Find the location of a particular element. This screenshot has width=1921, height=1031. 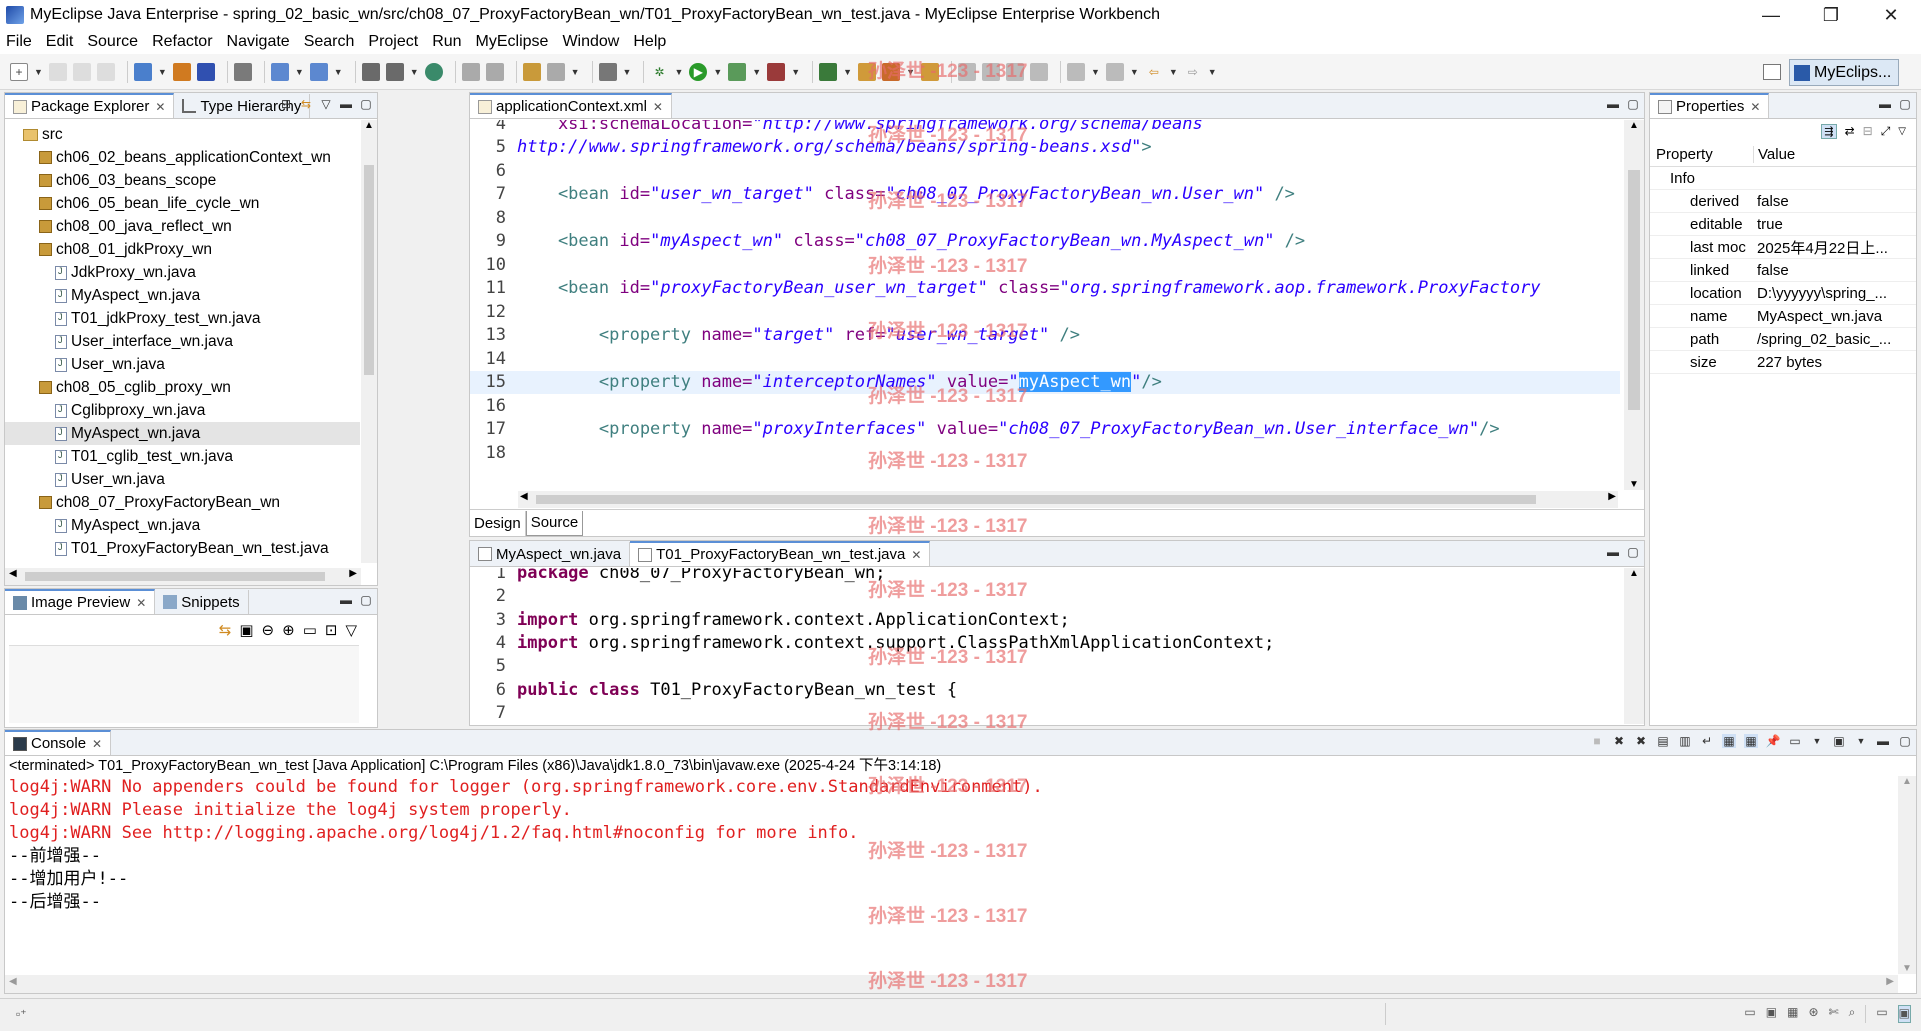

new-project-dropdown-icon: ▼ is located at coordinates (162, 72).